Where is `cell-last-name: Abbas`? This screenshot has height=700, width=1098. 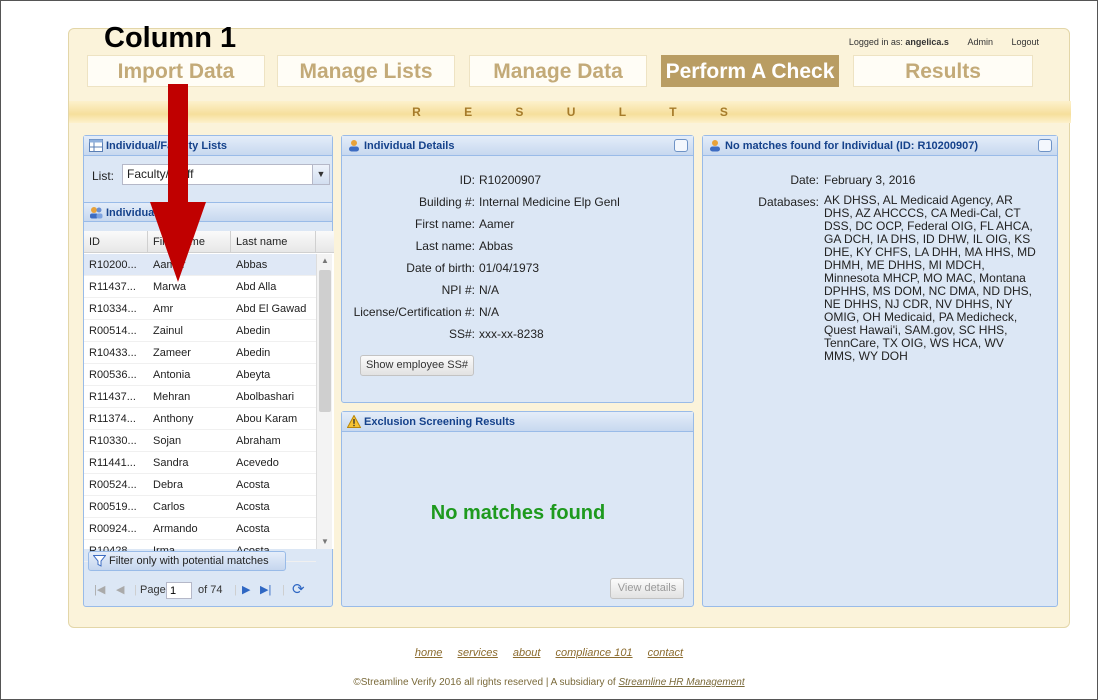
cell-last-name: Abbas is located at coordinates (252, 265).